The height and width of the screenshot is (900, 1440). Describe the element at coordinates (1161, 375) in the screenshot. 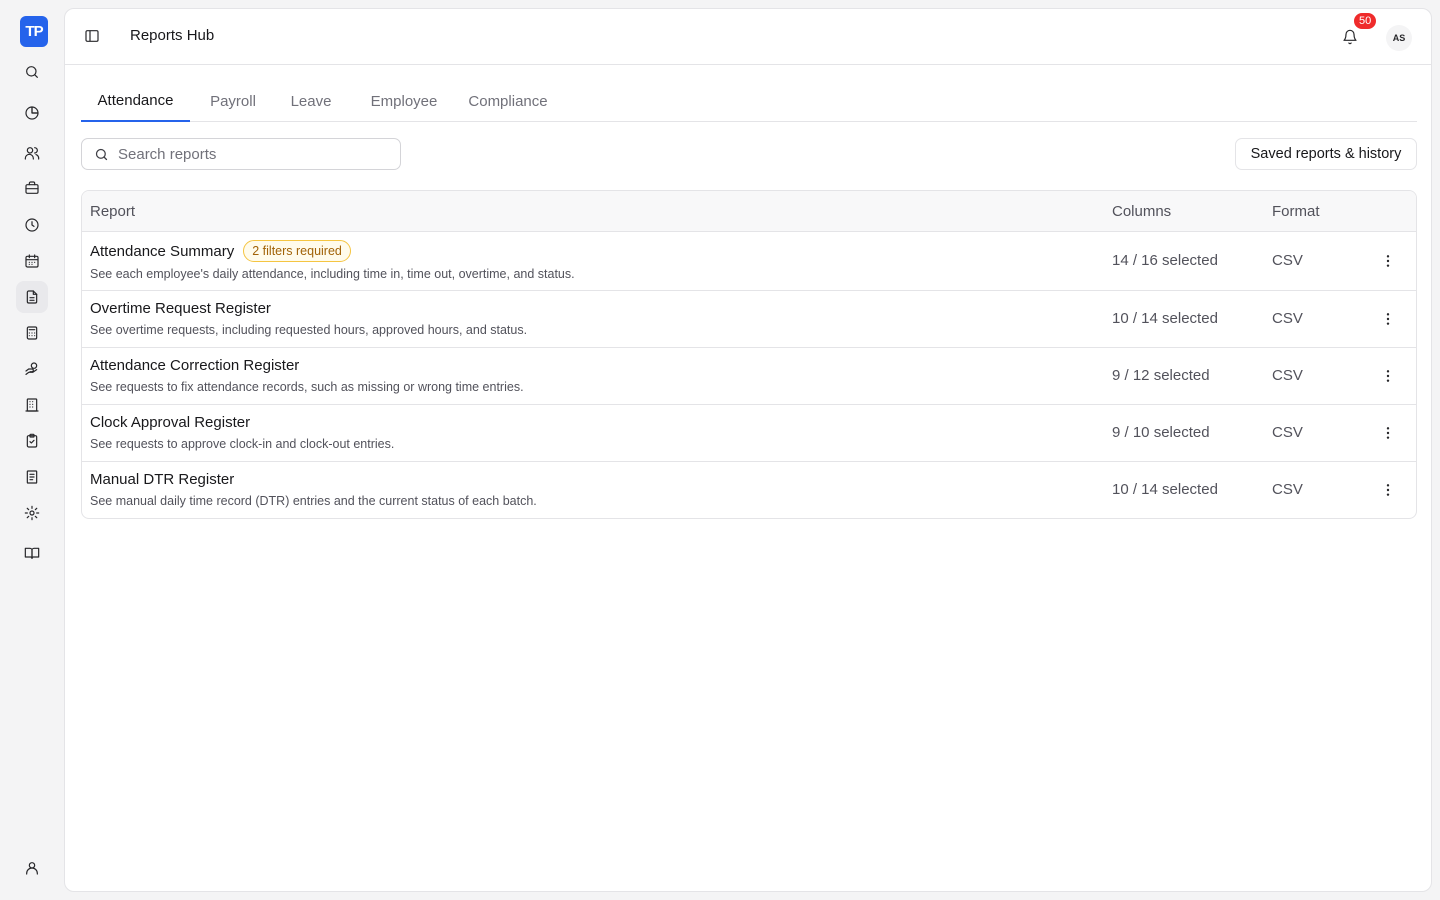

I see `columns-selected: 9 / 12 selected` at that location.